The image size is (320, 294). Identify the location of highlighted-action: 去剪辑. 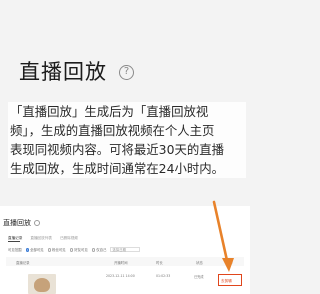
(230, 280).